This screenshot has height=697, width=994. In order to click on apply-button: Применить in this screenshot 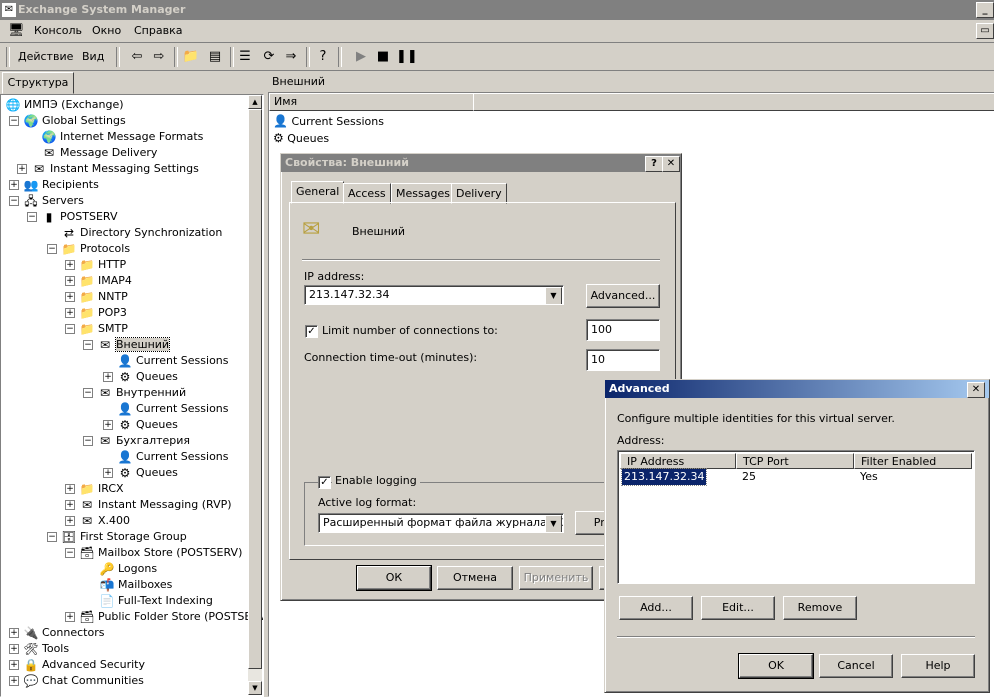, I will do `click(556, 578)`.